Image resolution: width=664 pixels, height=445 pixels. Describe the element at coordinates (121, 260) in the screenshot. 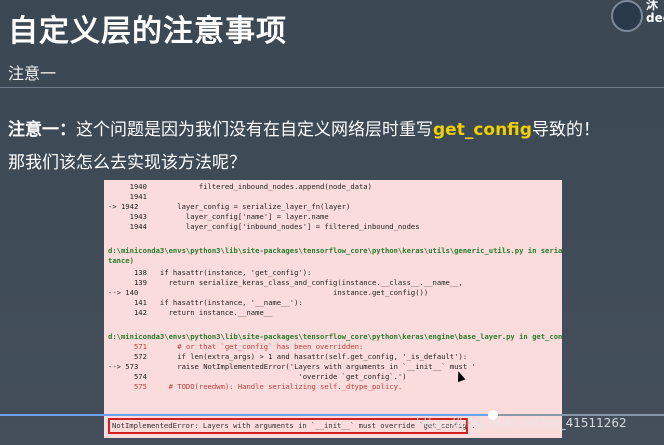

I see `code-line: tance)` at that location.